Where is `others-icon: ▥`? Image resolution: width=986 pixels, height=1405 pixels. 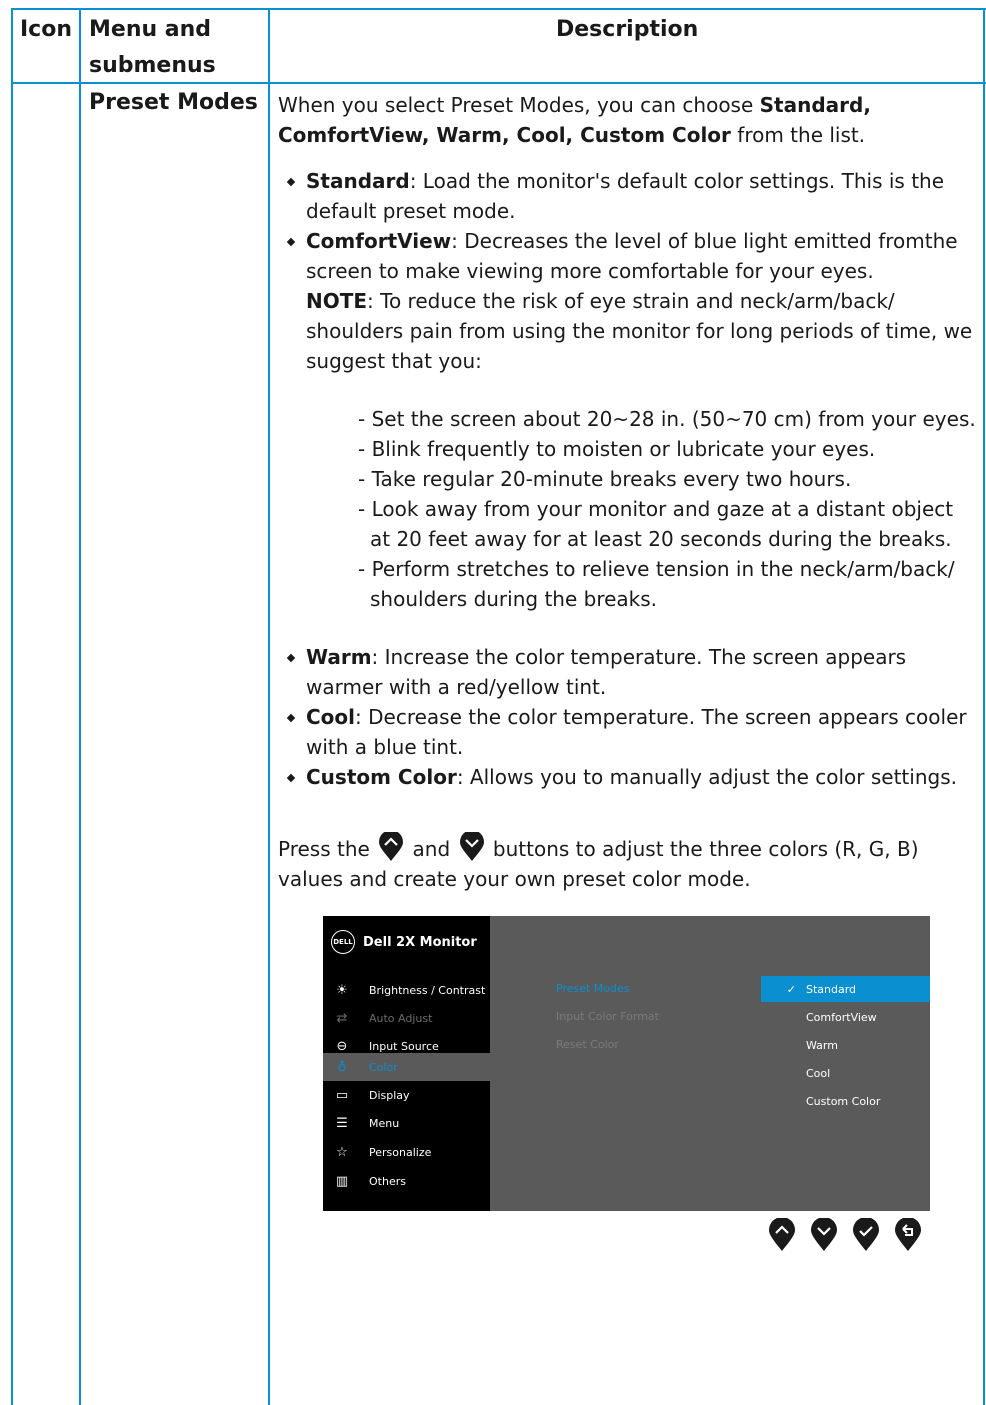 others-icon: ▥ is located at coordinates (342, 1181).